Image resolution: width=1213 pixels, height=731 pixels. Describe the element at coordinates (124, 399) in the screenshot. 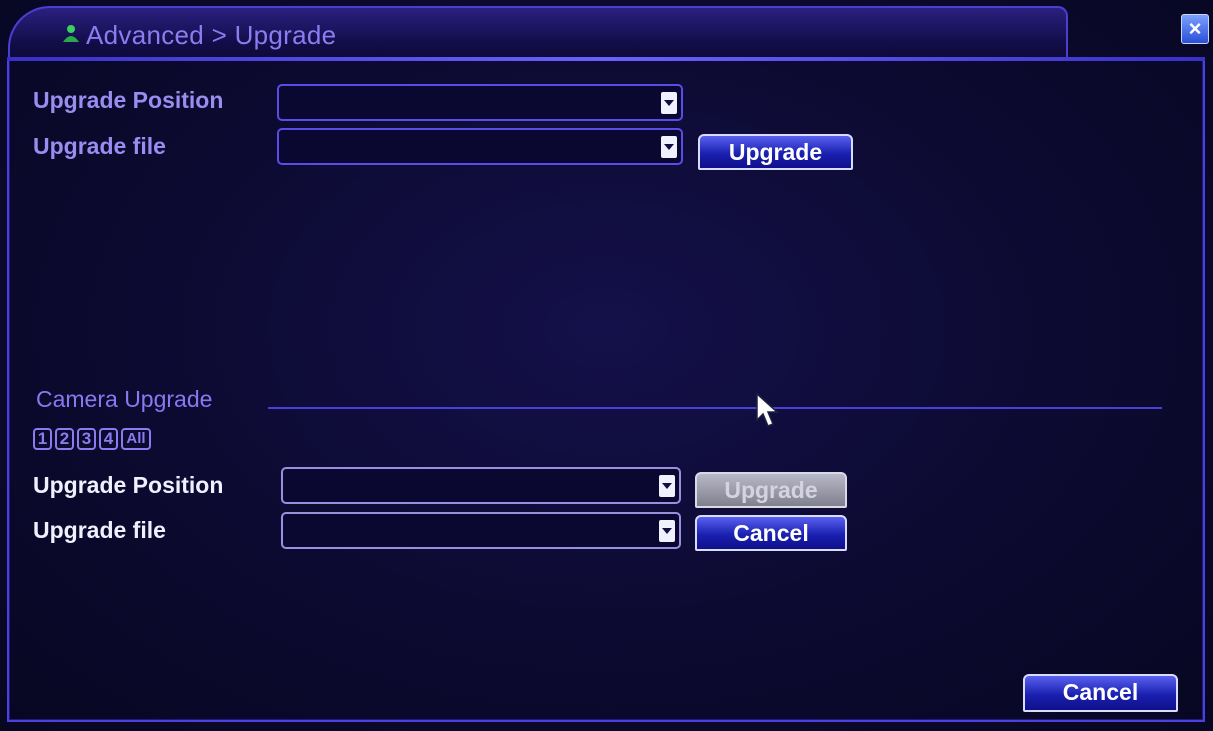

I see `camera-upgrade-title: Camera Upgrade` at that location.